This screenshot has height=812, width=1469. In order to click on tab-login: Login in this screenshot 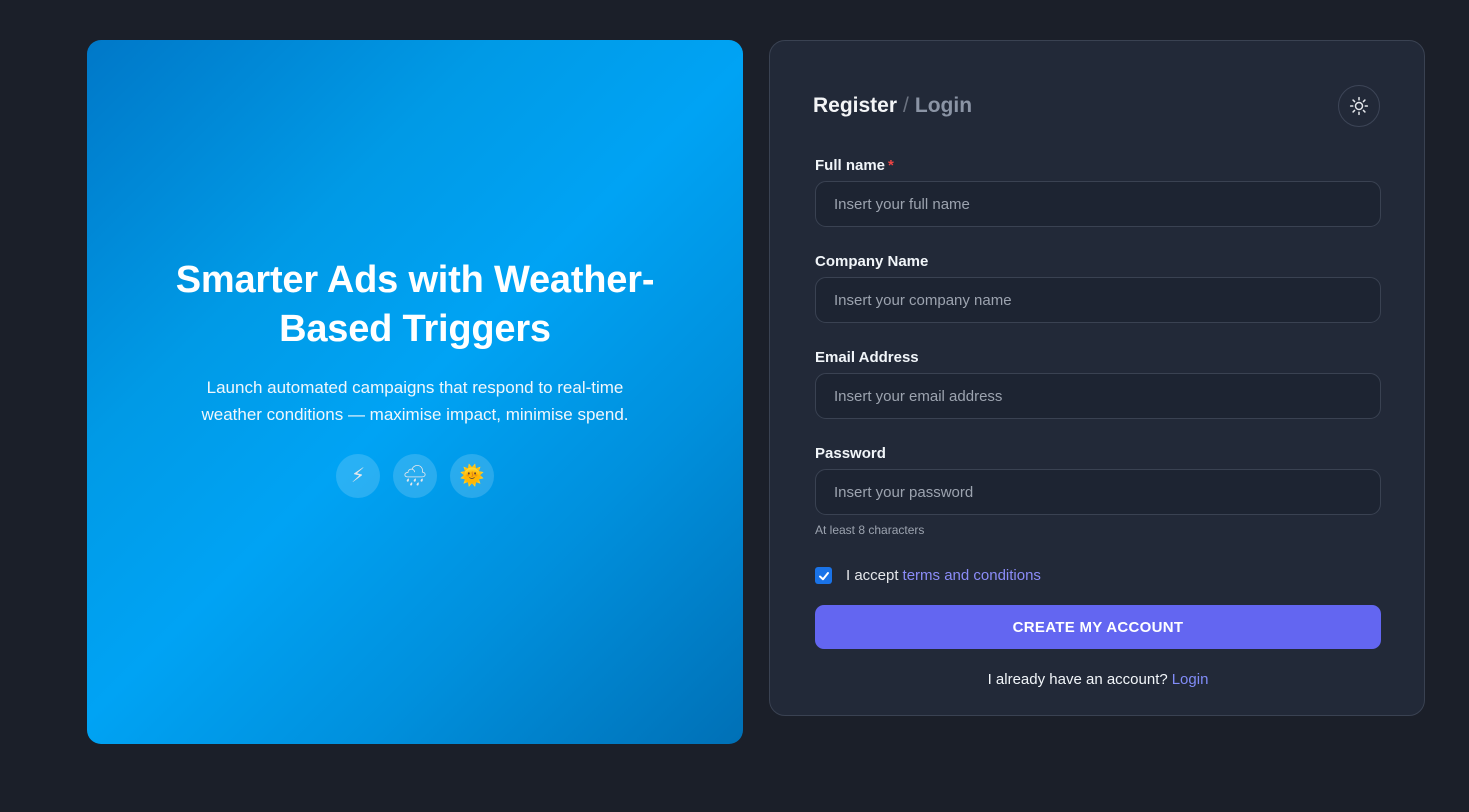, I will do `click(943, 105)`.